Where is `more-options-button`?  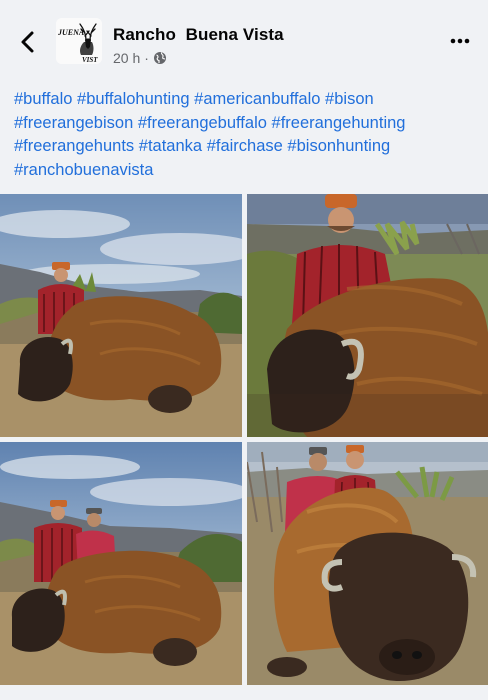
more-options-button is located at coordinates (460, 41).